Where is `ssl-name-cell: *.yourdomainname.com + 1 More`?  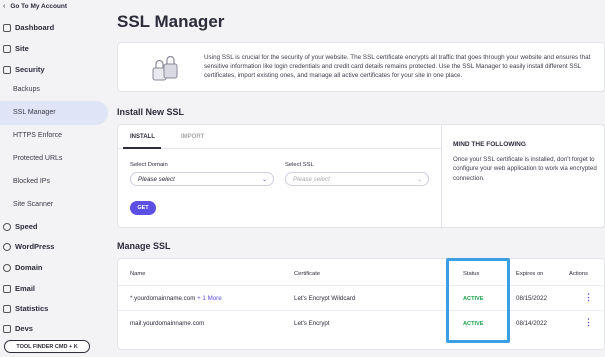 ssl-name-cell: *.yourdomainname.com + 1 More is located at coordinates (176, 298).